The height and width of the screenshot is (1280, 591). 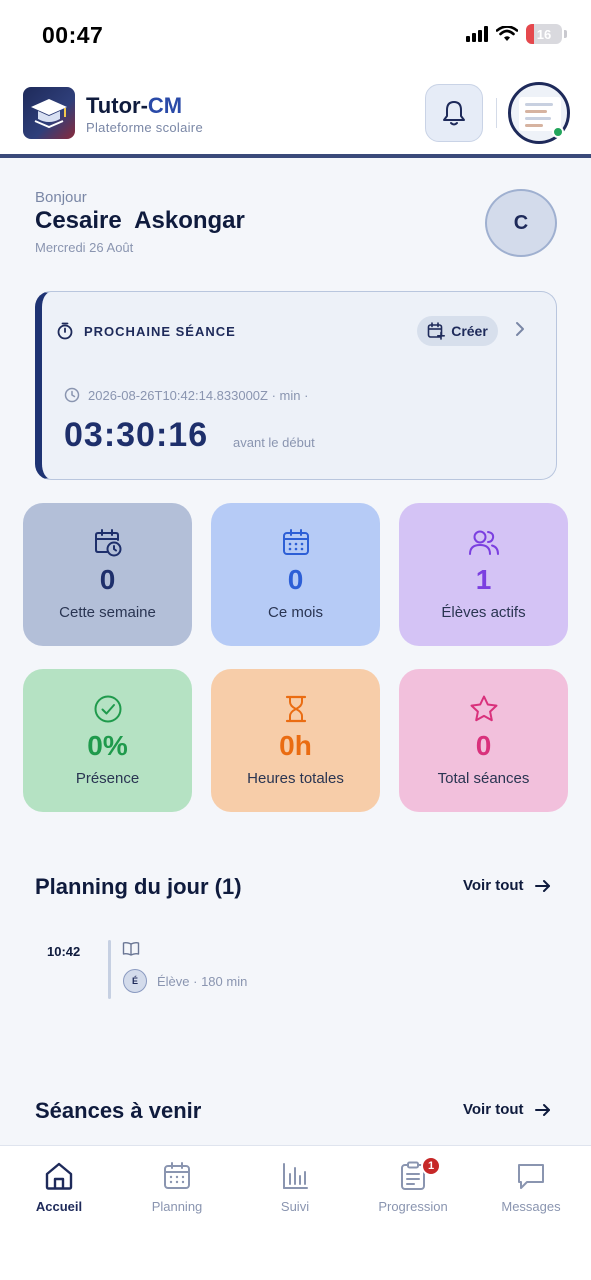 What do you see at coordinates (135, 981) in the screenshot?
I see `student-badge: É` at bounding box center [135, 981].